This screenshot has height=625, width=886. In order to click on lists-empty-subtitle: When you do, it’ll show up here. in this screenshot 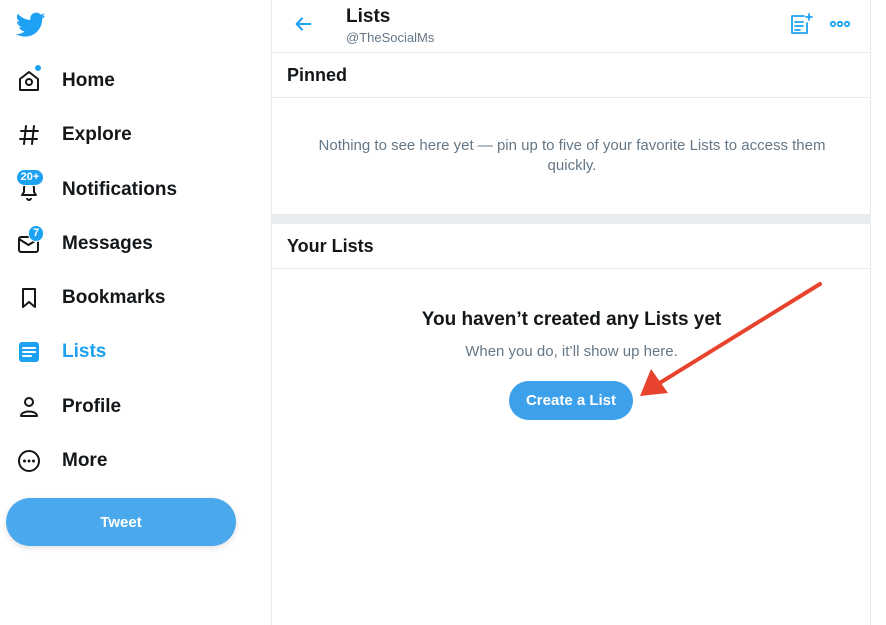, I will do `click(571, 351)`.